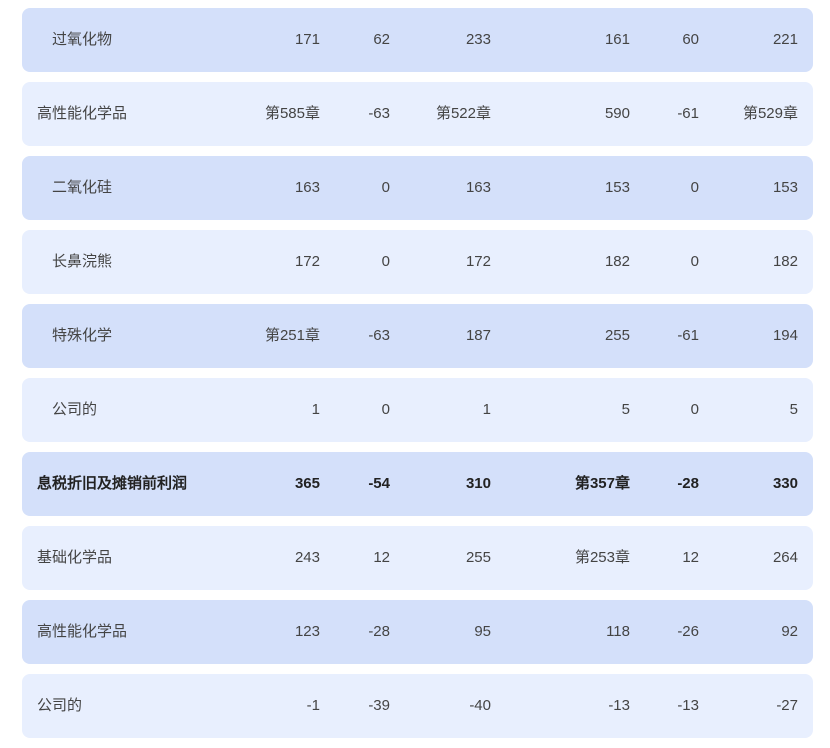 This screenshot has width=830, height=748. Describe the element at coordinates (617, 39) in the screenshot. I see `cell-value: 161` at that location.